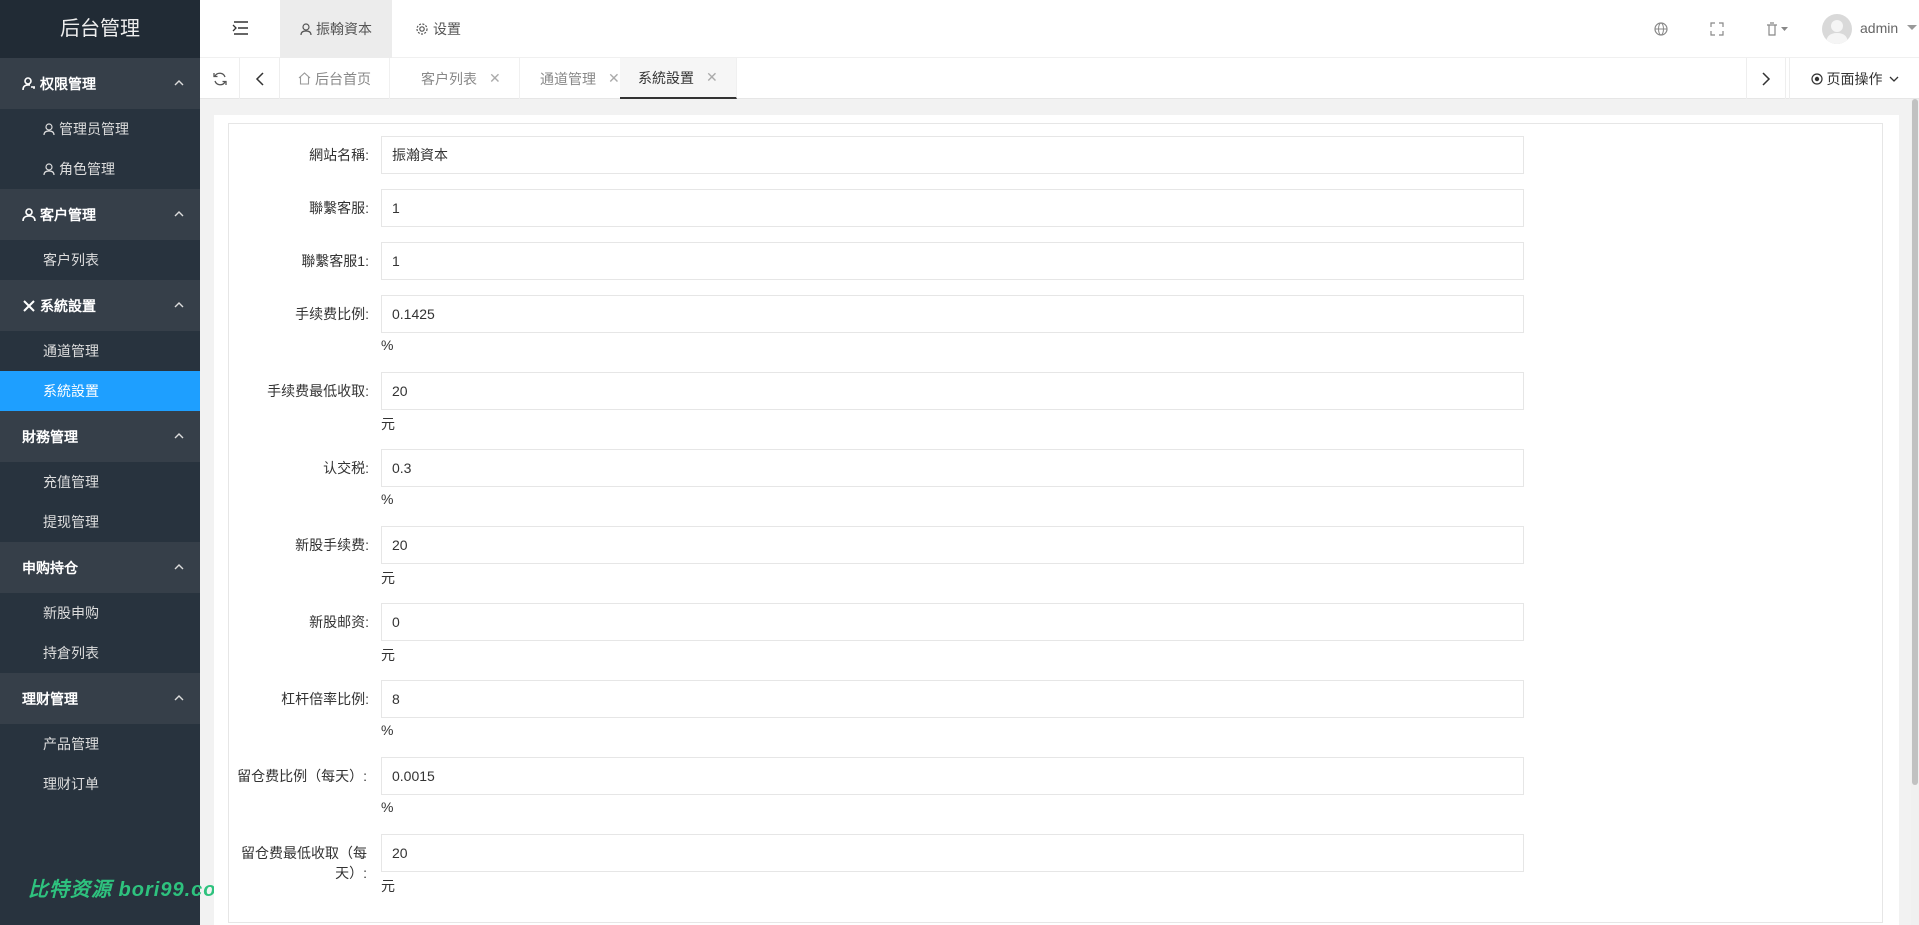  I want to click on menu-group-subscription: 申购持仓, so click(100, 567).